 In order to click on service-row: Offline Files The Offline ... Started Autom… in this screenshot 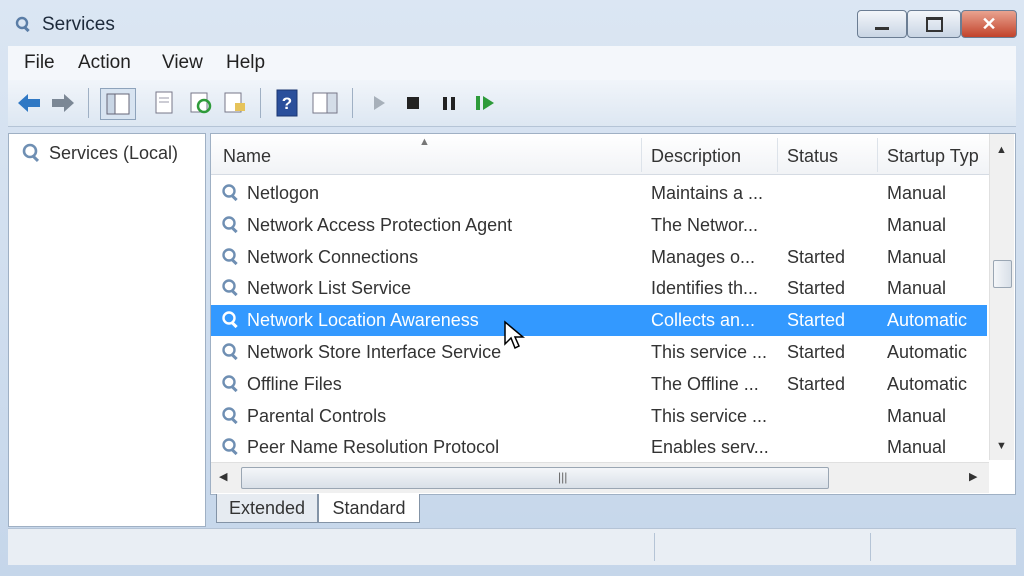, I will do `click(599, 384)`.